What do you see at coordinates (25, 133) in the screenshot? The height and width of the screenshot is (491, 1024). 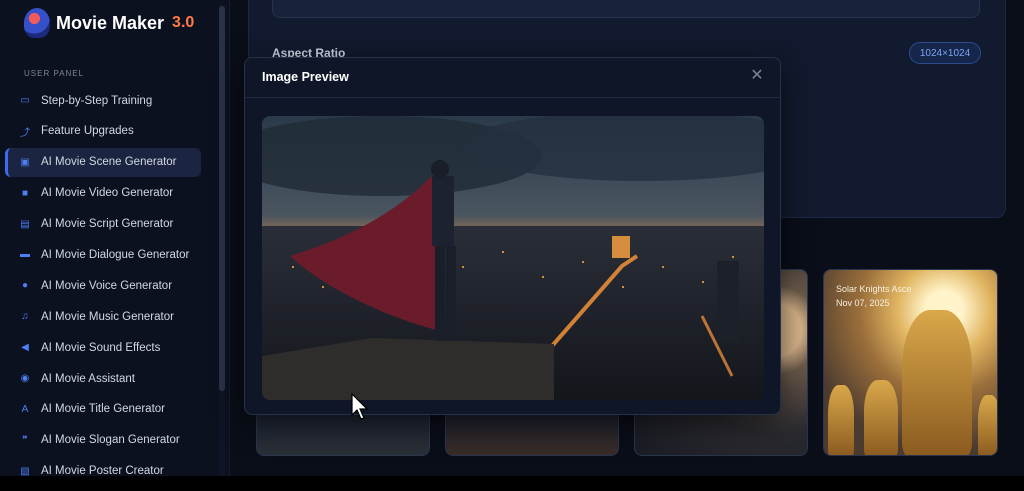 I see `upgrade-icon: ⤴` at bounding box center [25, 133].